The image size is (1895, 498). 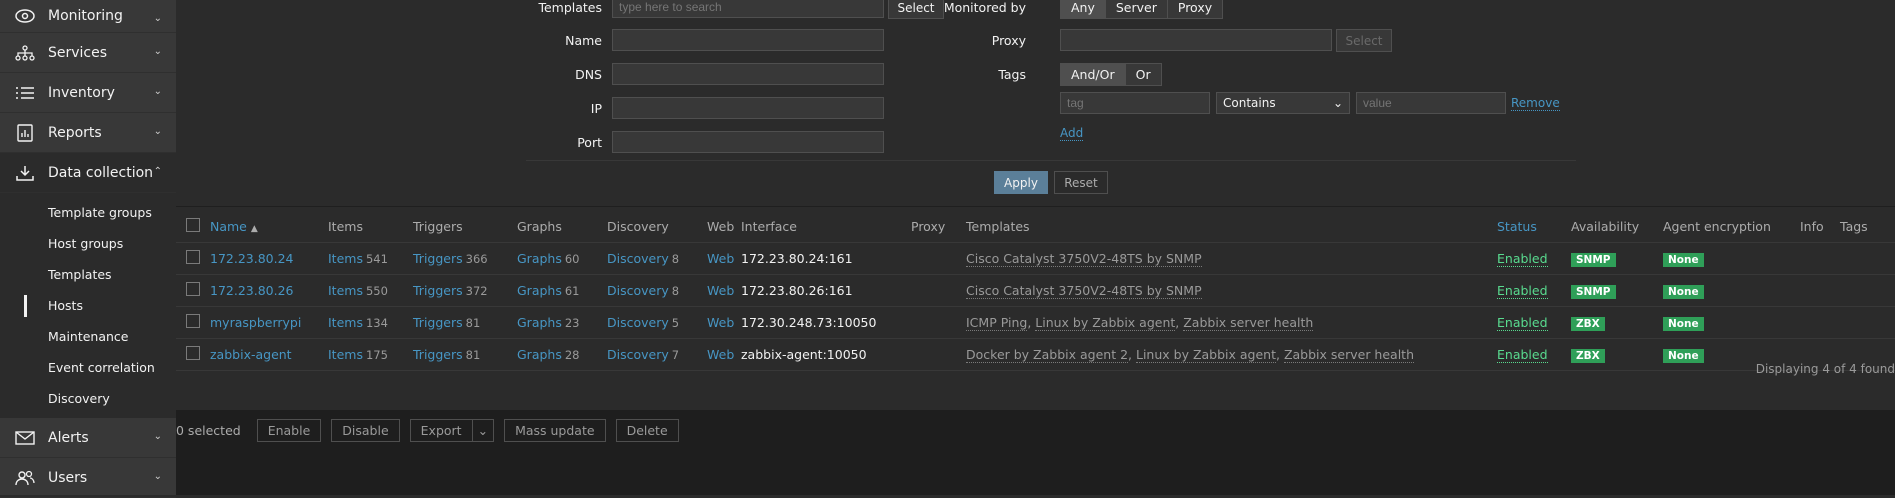 I want to click on menu-label: Monitoring, so click(x=85, y=16).